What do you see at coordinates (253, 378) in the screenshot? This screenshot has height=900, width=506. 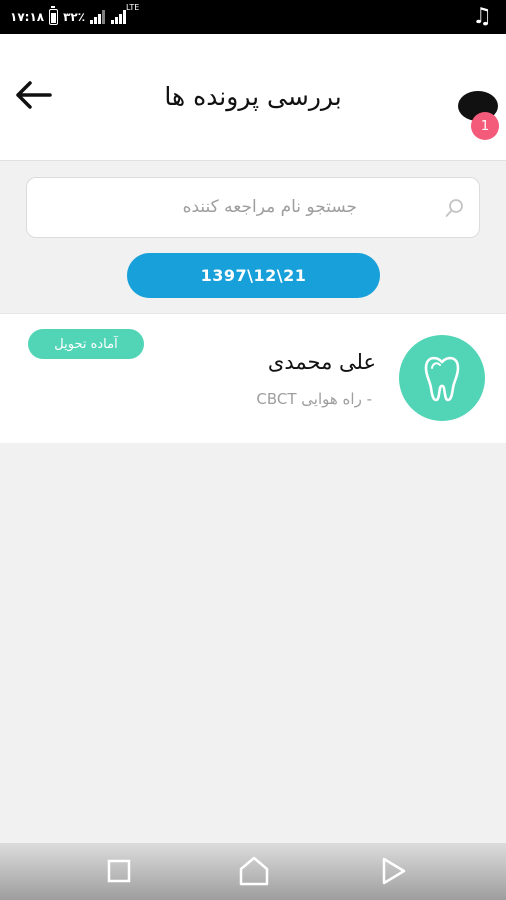 I see `list-item: آماده تحویل علی محمدی - راه هوایی CBCT` at bounding box center [253, 378].